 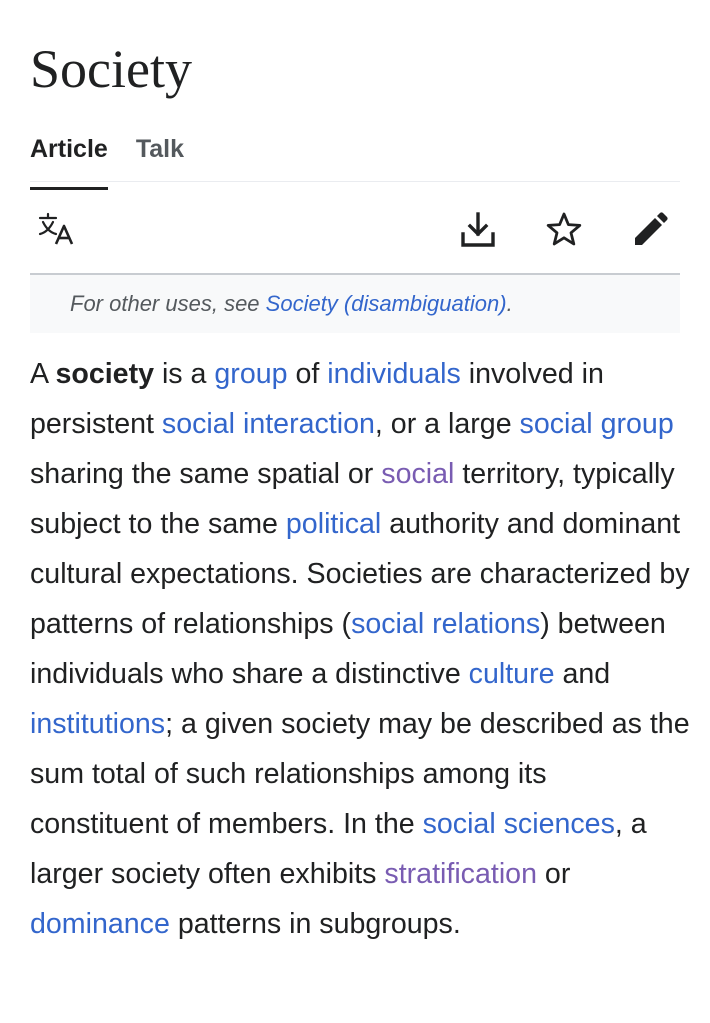 What do you see at coordinates (478, 230) in the screenshot?
I see `download-icon` at bounding box center [478, 230].